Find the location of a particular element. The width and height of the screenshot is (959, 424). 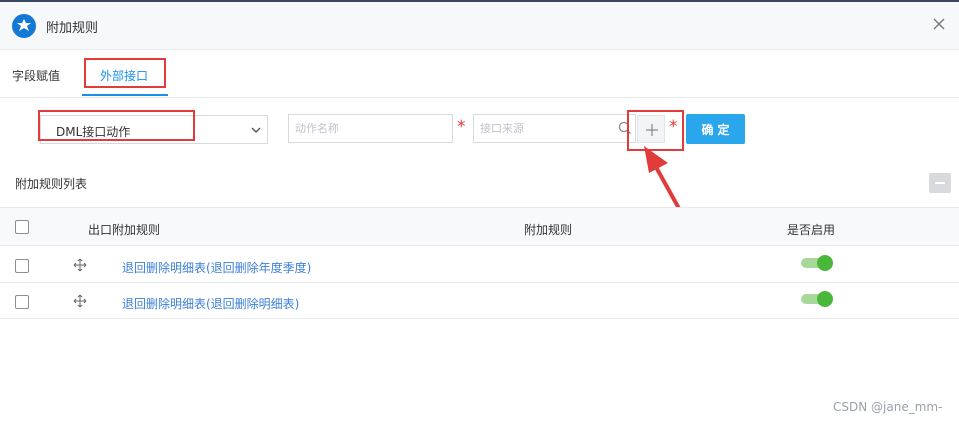

confirm-button: 确定 is located at coordinates (715, 129).